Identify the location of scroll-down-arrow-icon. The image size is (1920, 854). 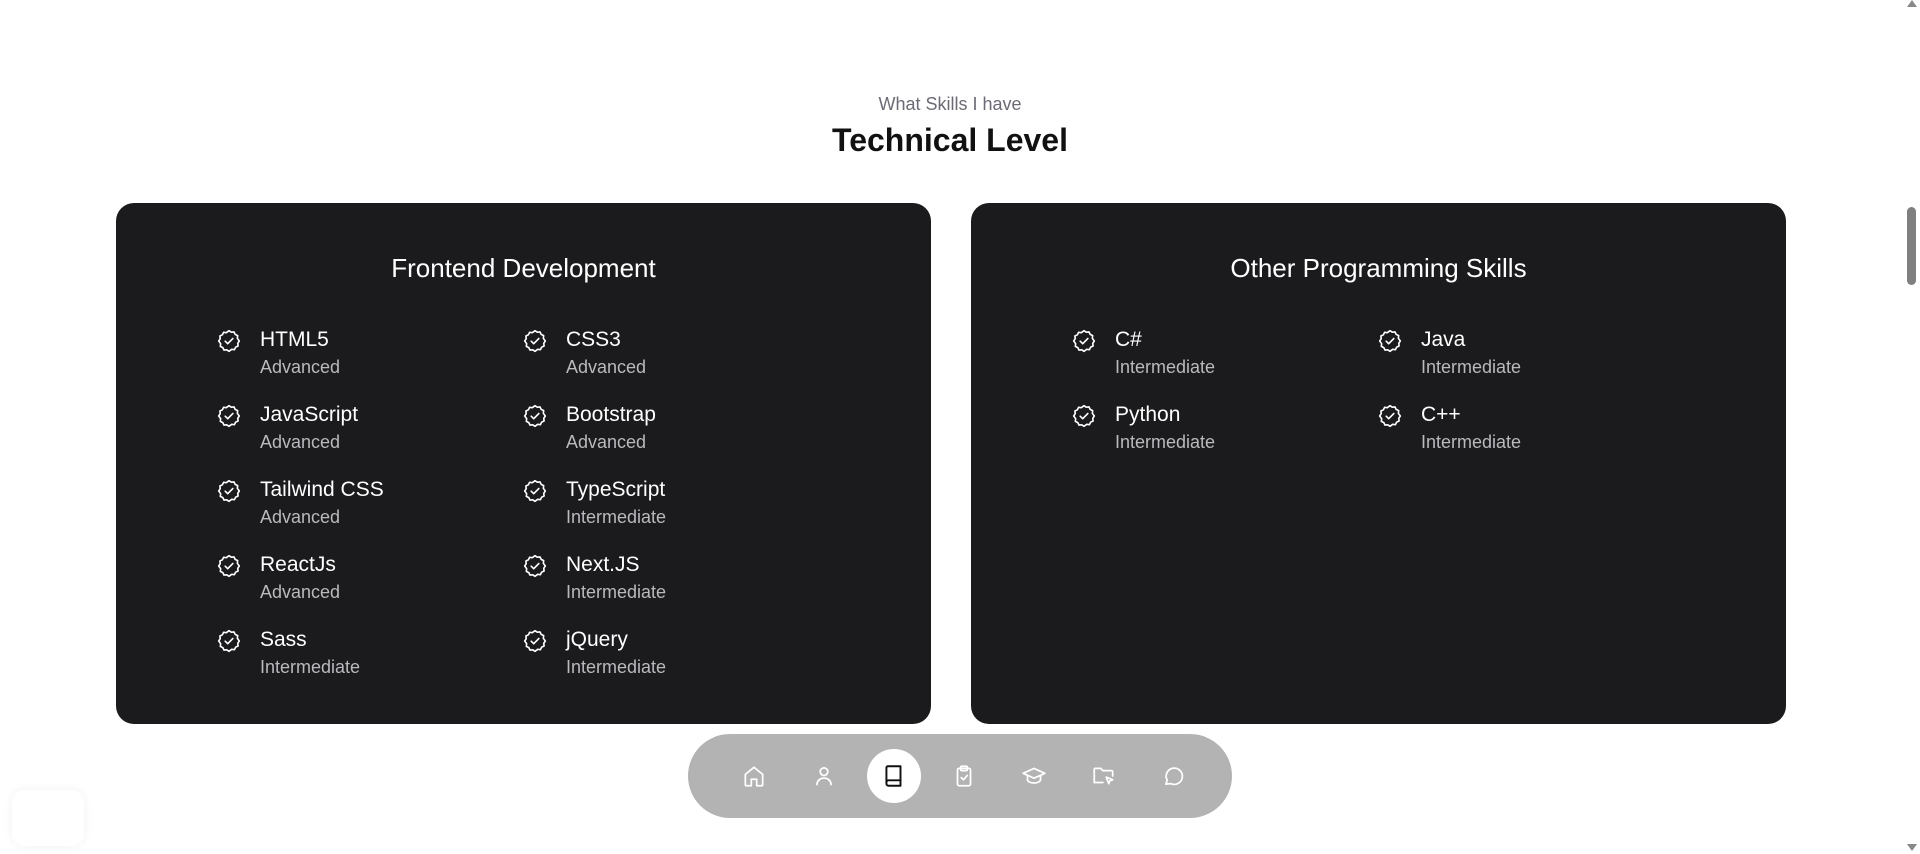
(1912, 847).